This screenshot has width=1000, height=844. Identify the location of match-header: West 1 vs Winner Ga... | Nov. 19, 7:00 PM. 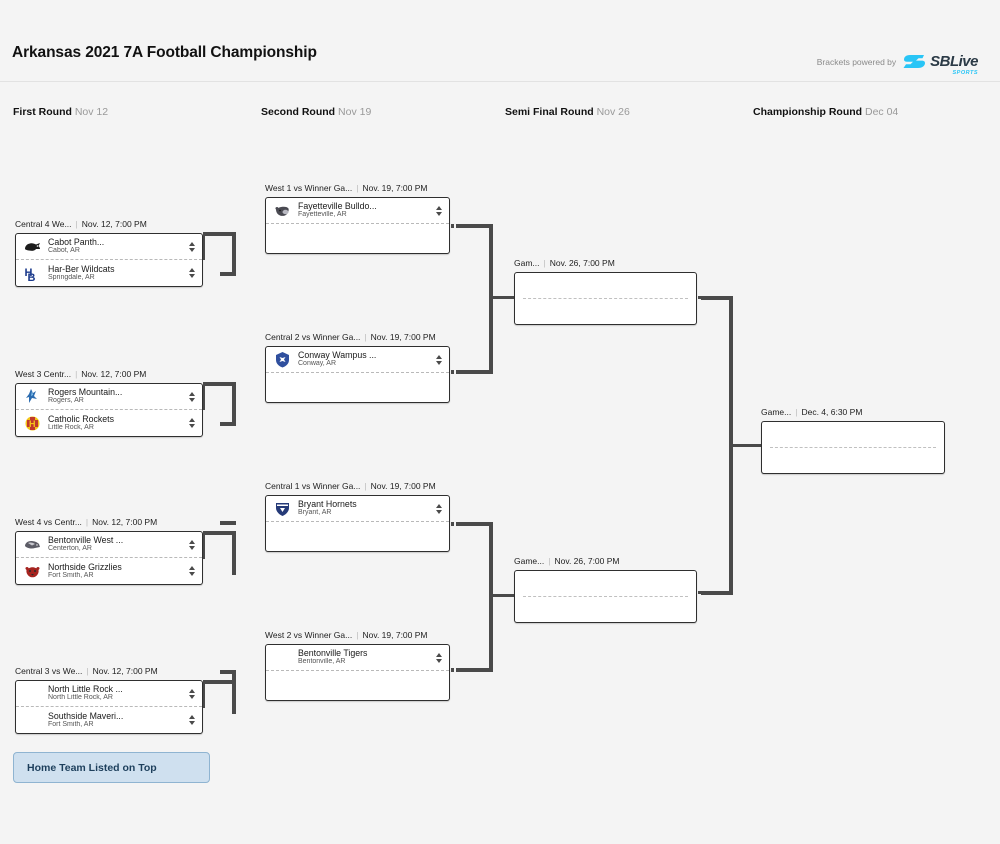
(357, 188).